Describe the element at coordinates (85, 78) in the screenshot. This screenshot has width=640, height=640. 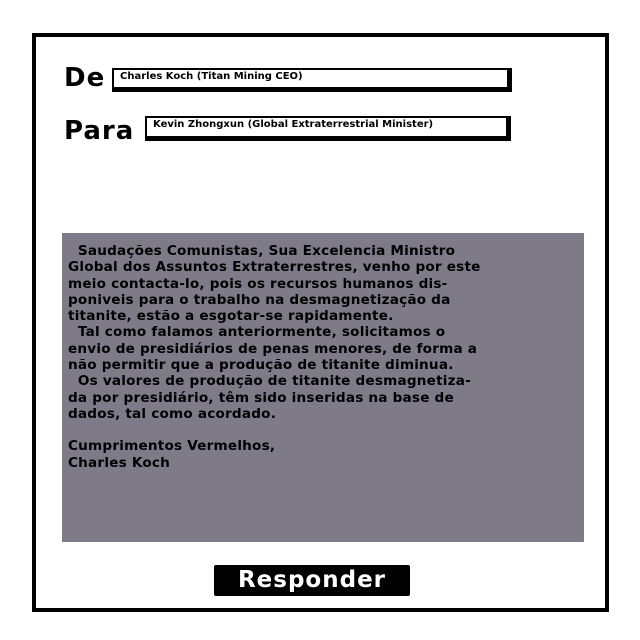
I see `from-label: De` at that location.